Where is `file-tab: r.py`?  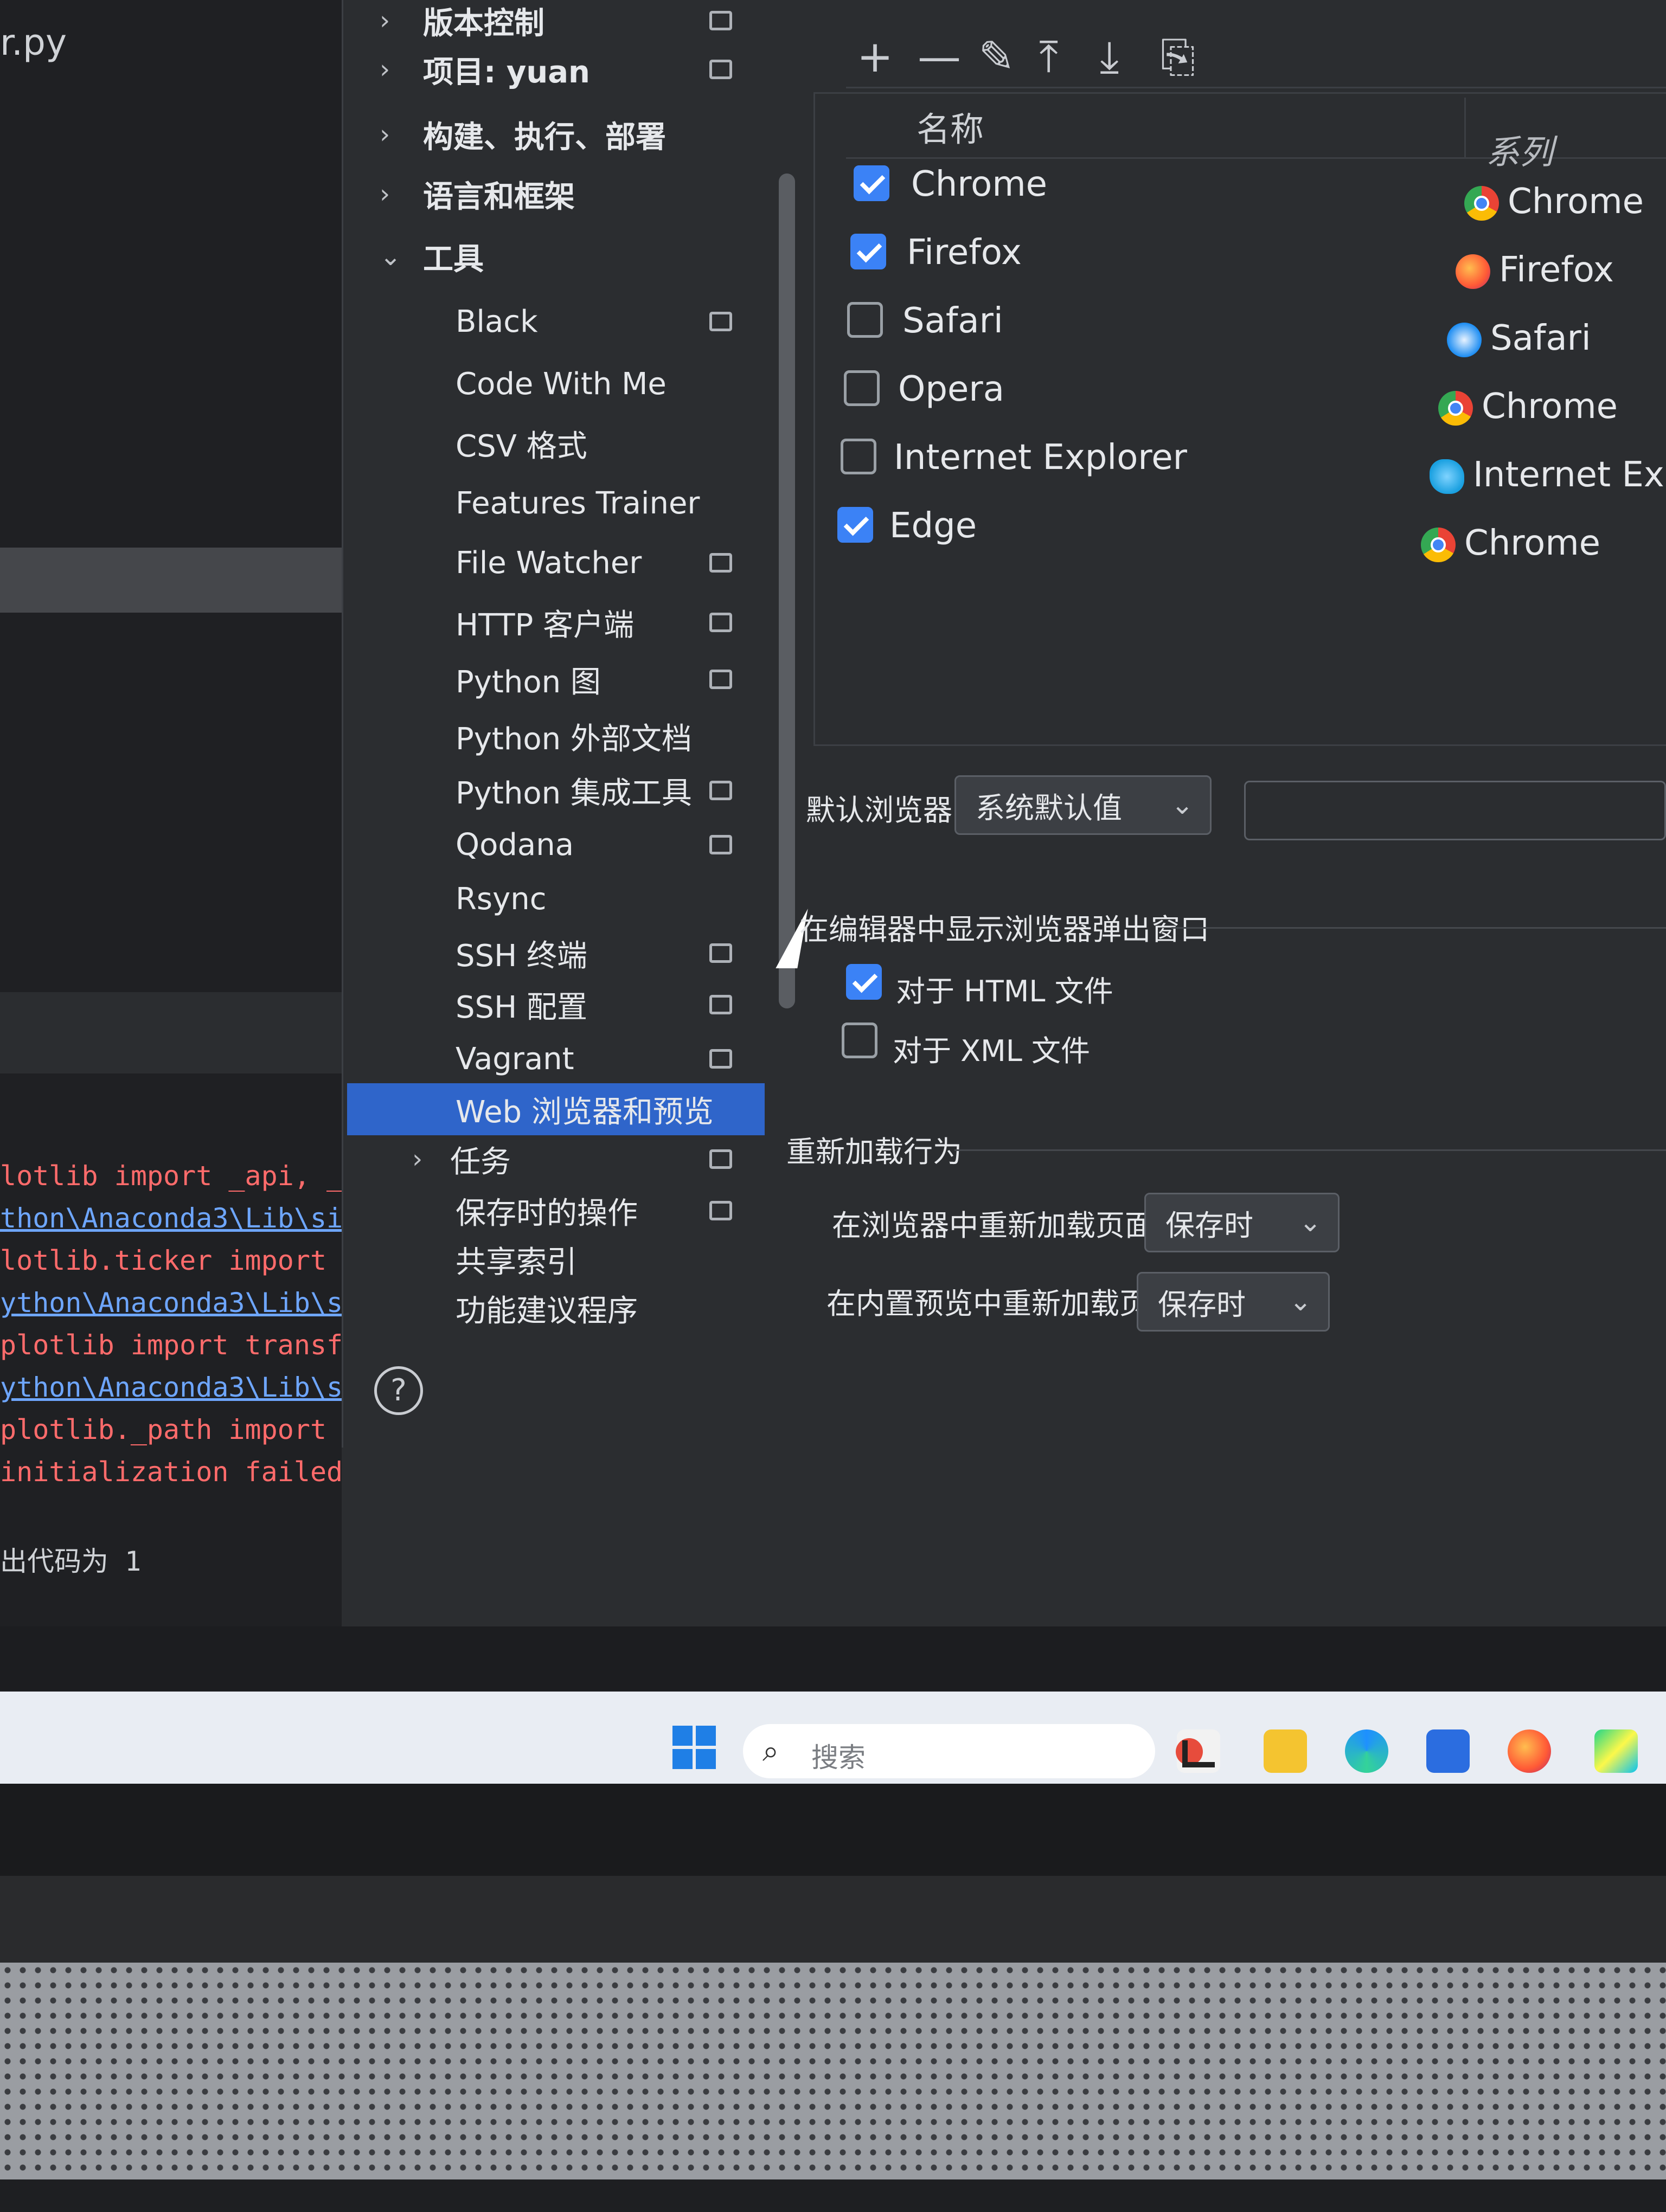 file-tab: r.py is located at coordinates (33, 42).